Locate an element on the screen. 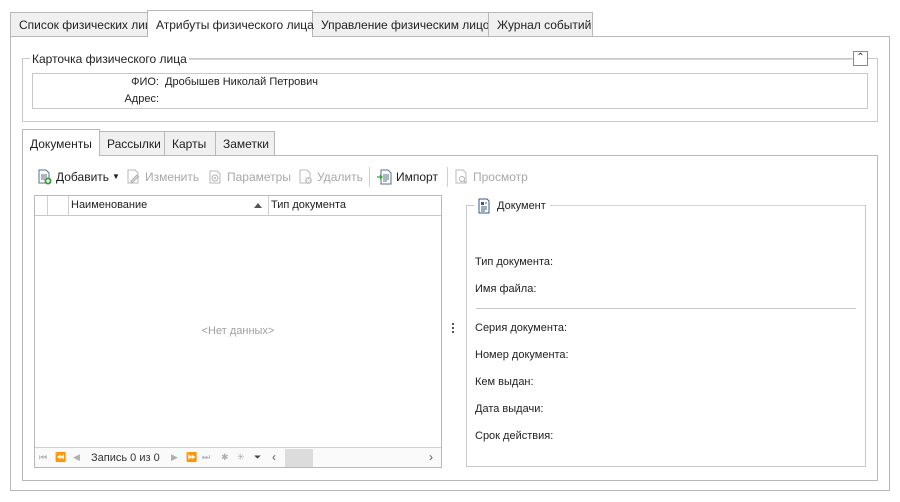  parameters-icon is located at coordinates (215, 177).